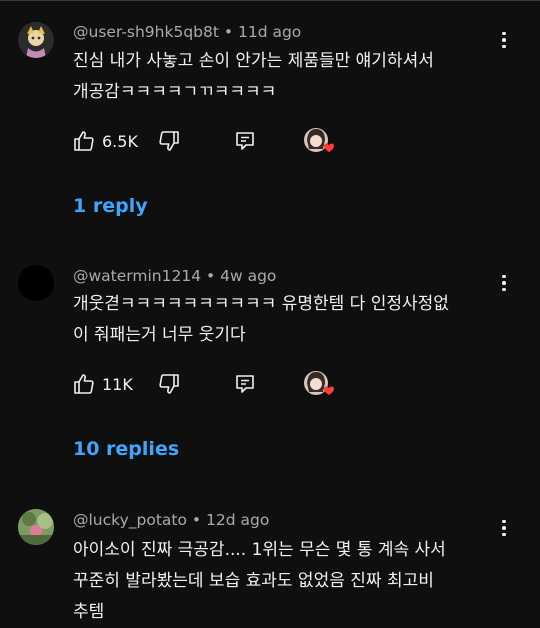 This screenshot has width=540, height=628. Describe the element at coordinates (130, 520) in the screenshot. I see `author-name: @lucky_potato` at that location.